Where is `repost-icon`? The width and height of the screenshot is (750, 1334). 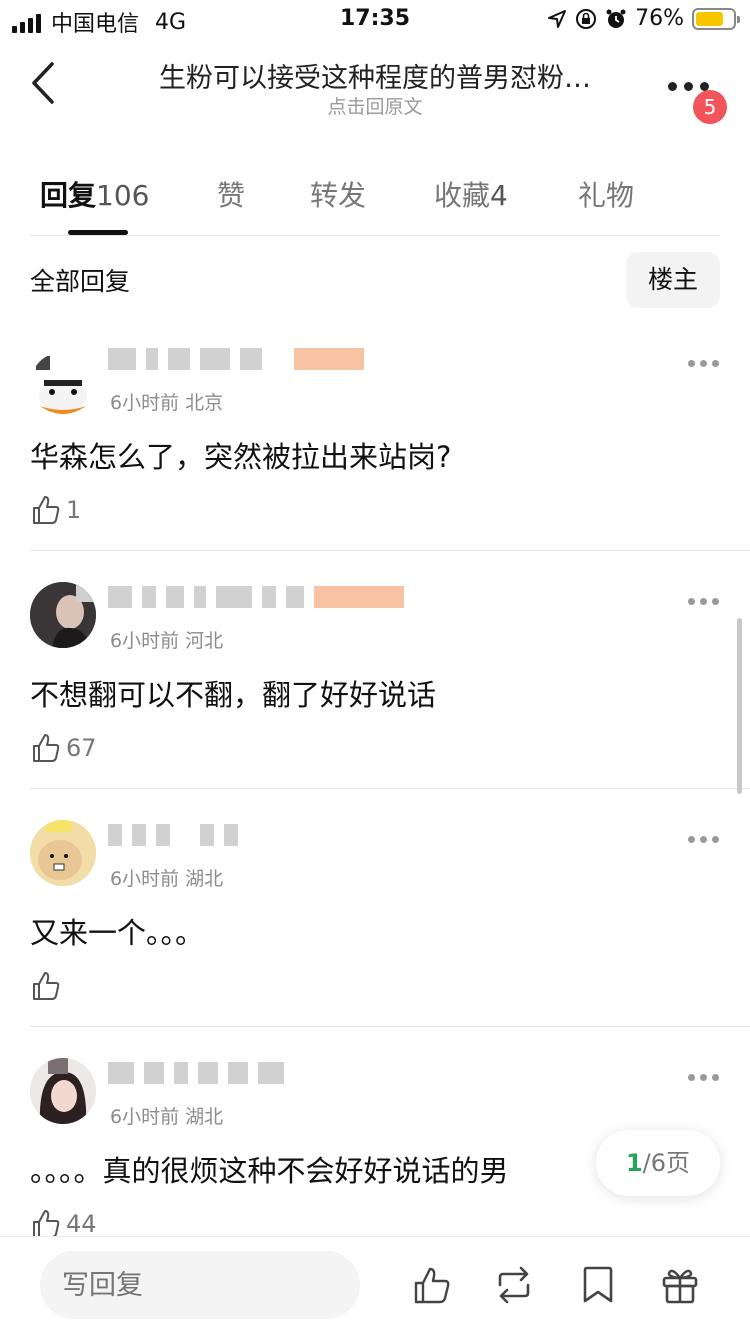 repost-icon is located at coordinates (514, 1285).